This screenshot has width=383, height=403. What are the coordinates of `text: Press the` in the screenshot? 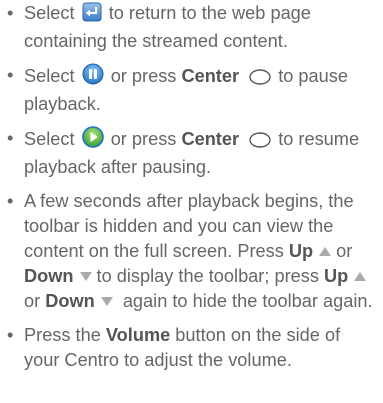 It's located at (62, 335).